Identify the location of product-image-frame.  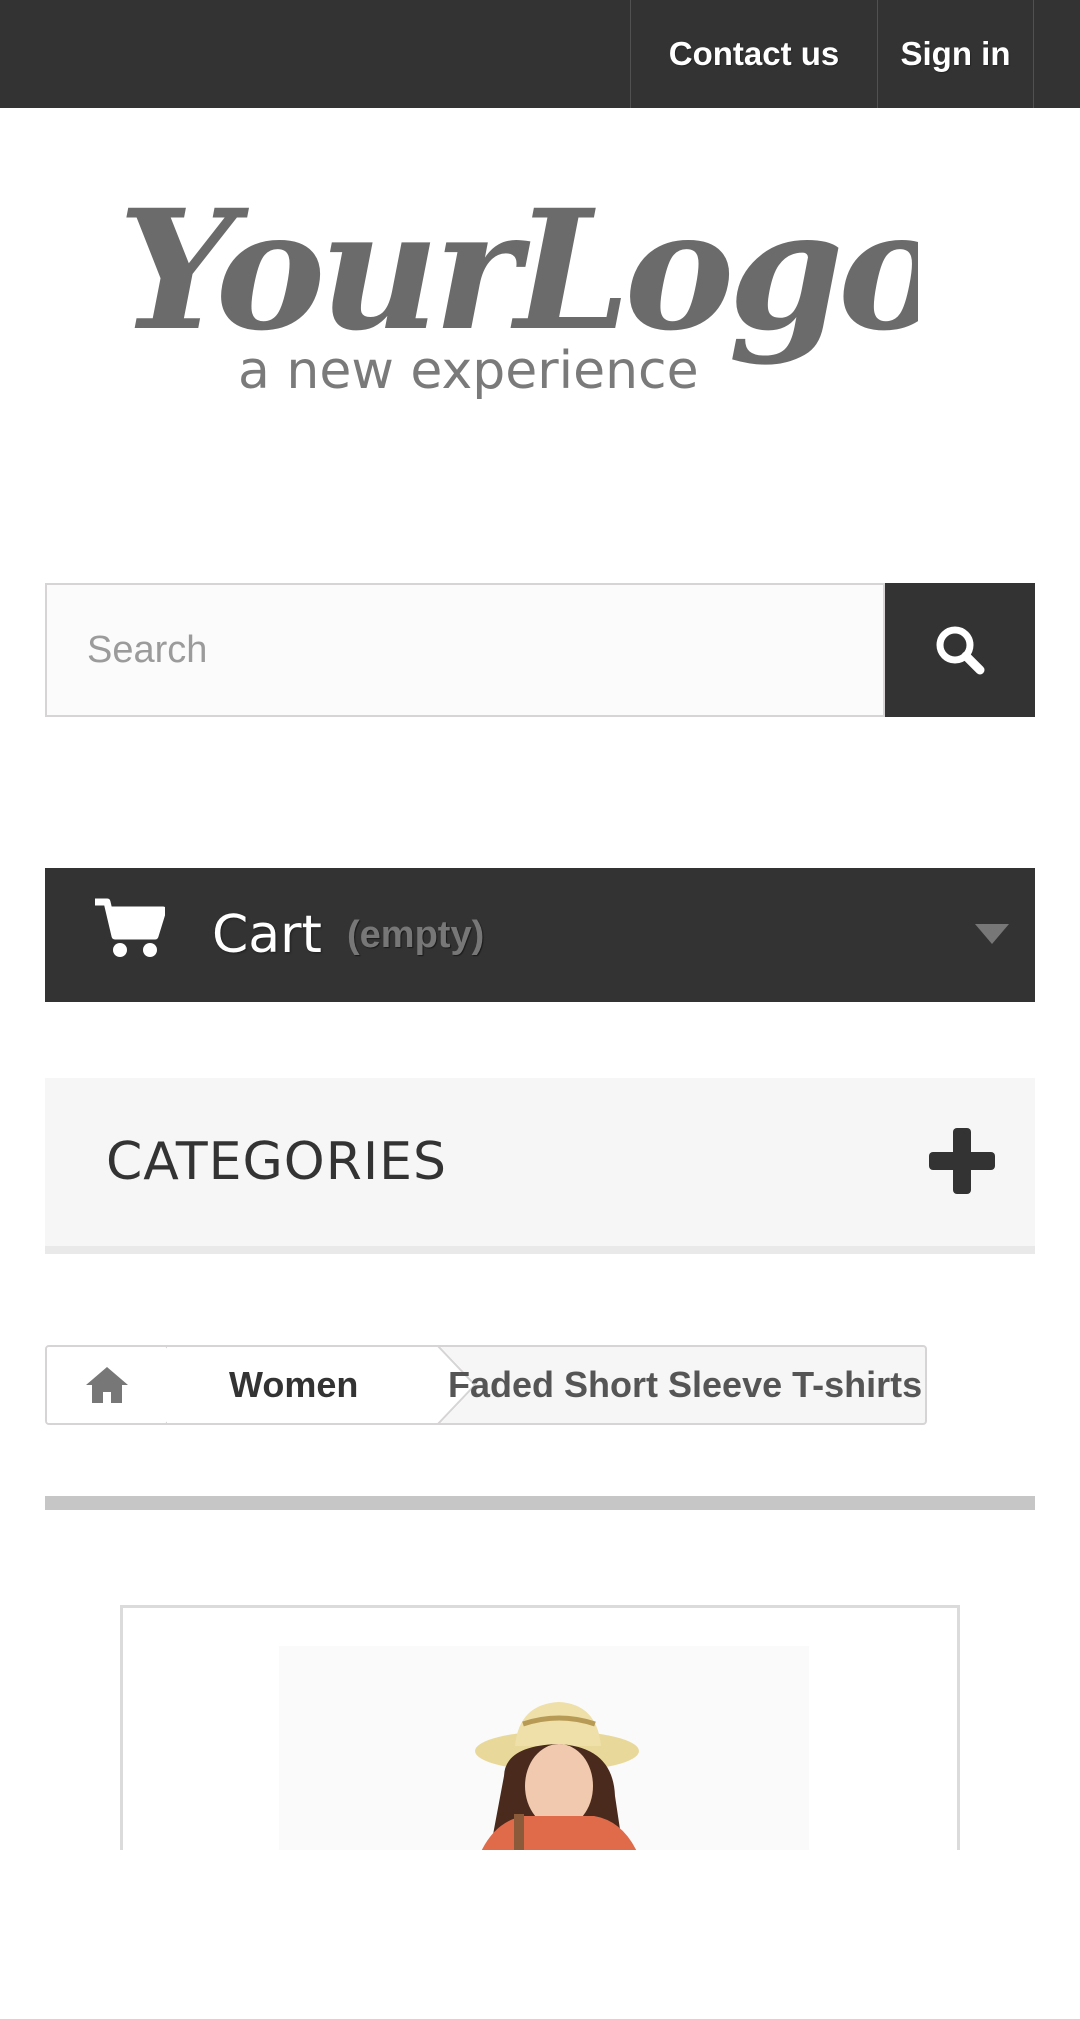
(540, 1727).